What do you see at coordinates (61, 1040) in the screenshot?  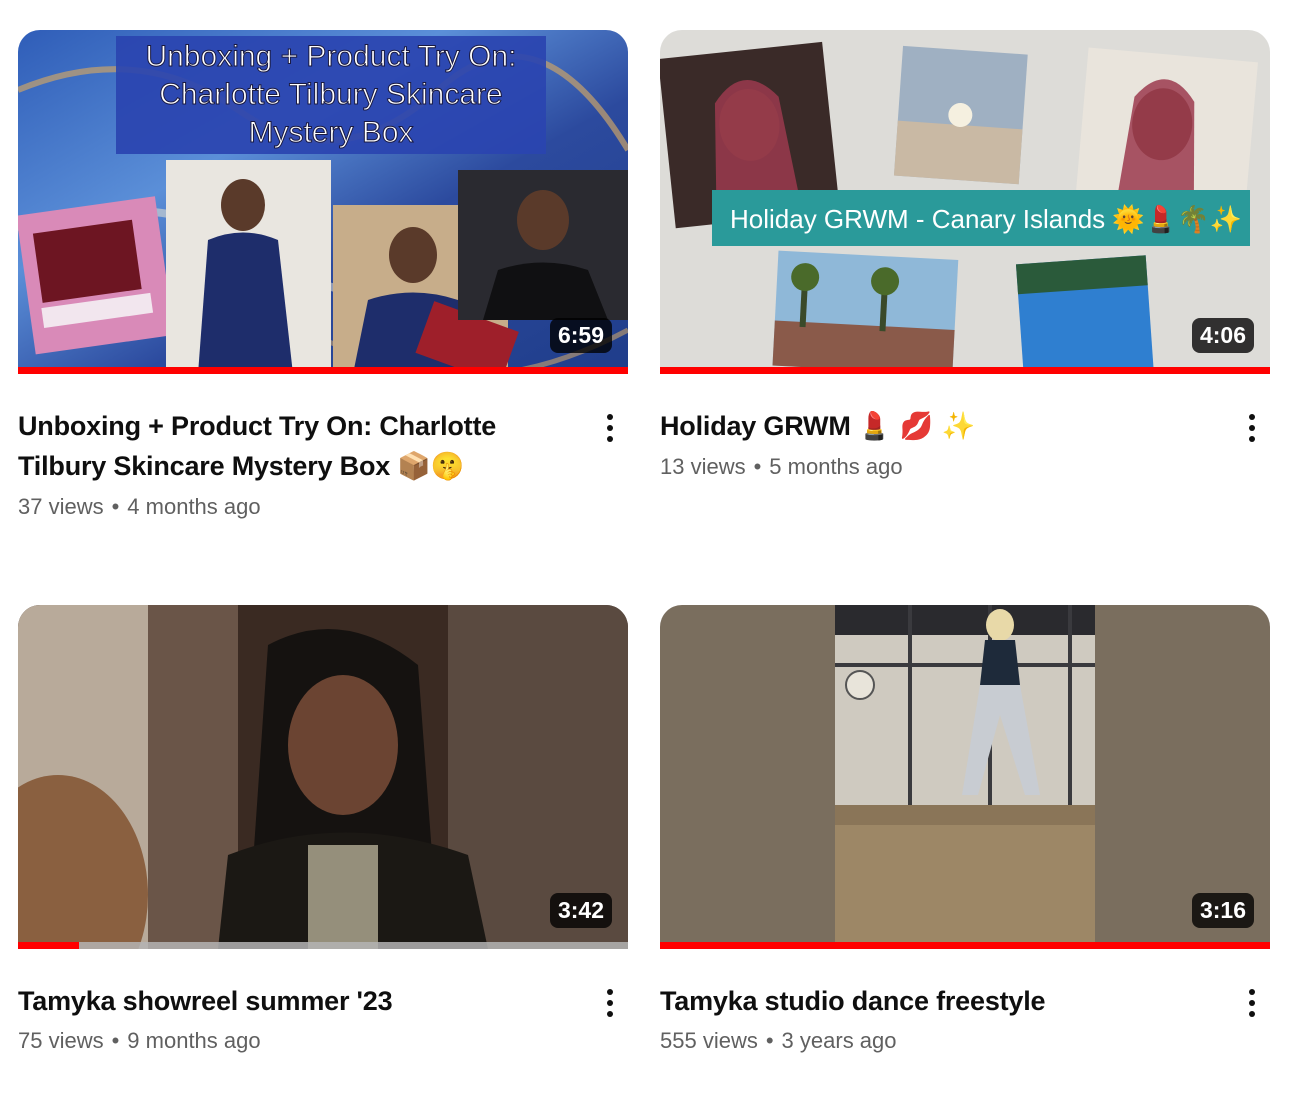 I see `view-count: 75 views` at bounding box center [61, 1040].